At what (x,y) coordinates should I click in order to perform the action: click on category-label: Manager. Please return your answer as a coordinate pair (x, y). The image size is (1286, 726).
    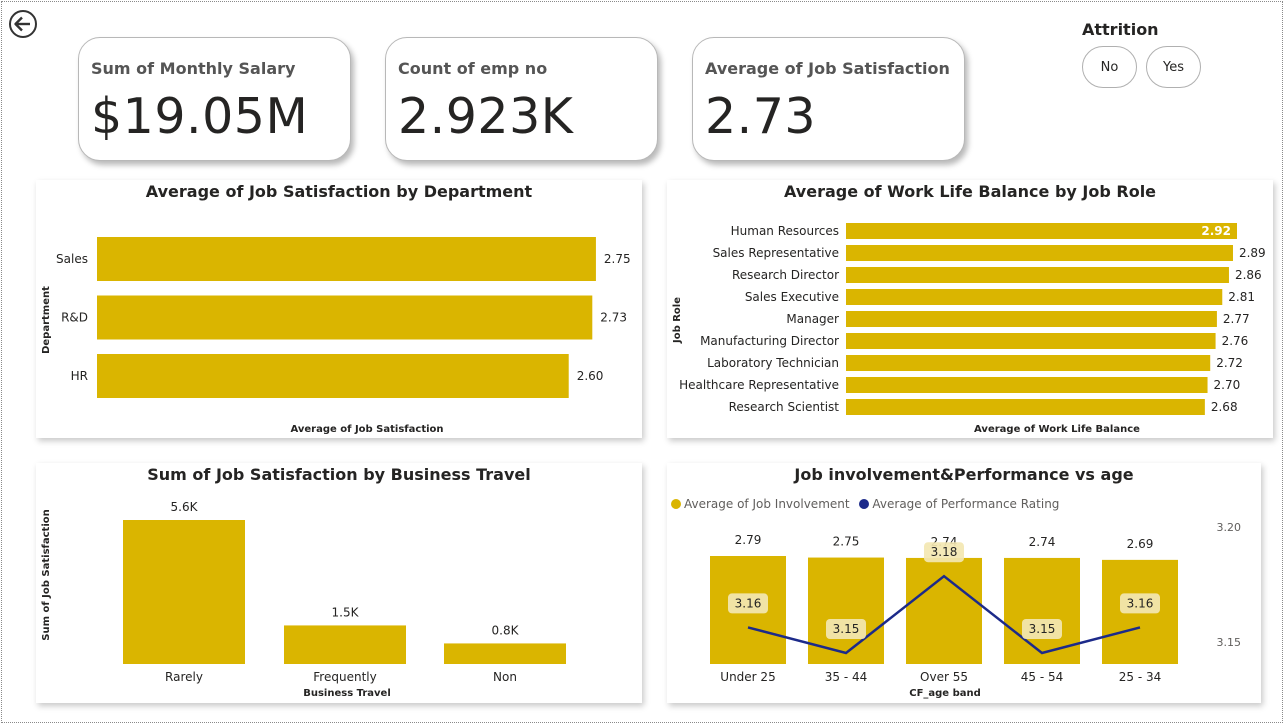
    Looking at the image, I should click on (812, 319).